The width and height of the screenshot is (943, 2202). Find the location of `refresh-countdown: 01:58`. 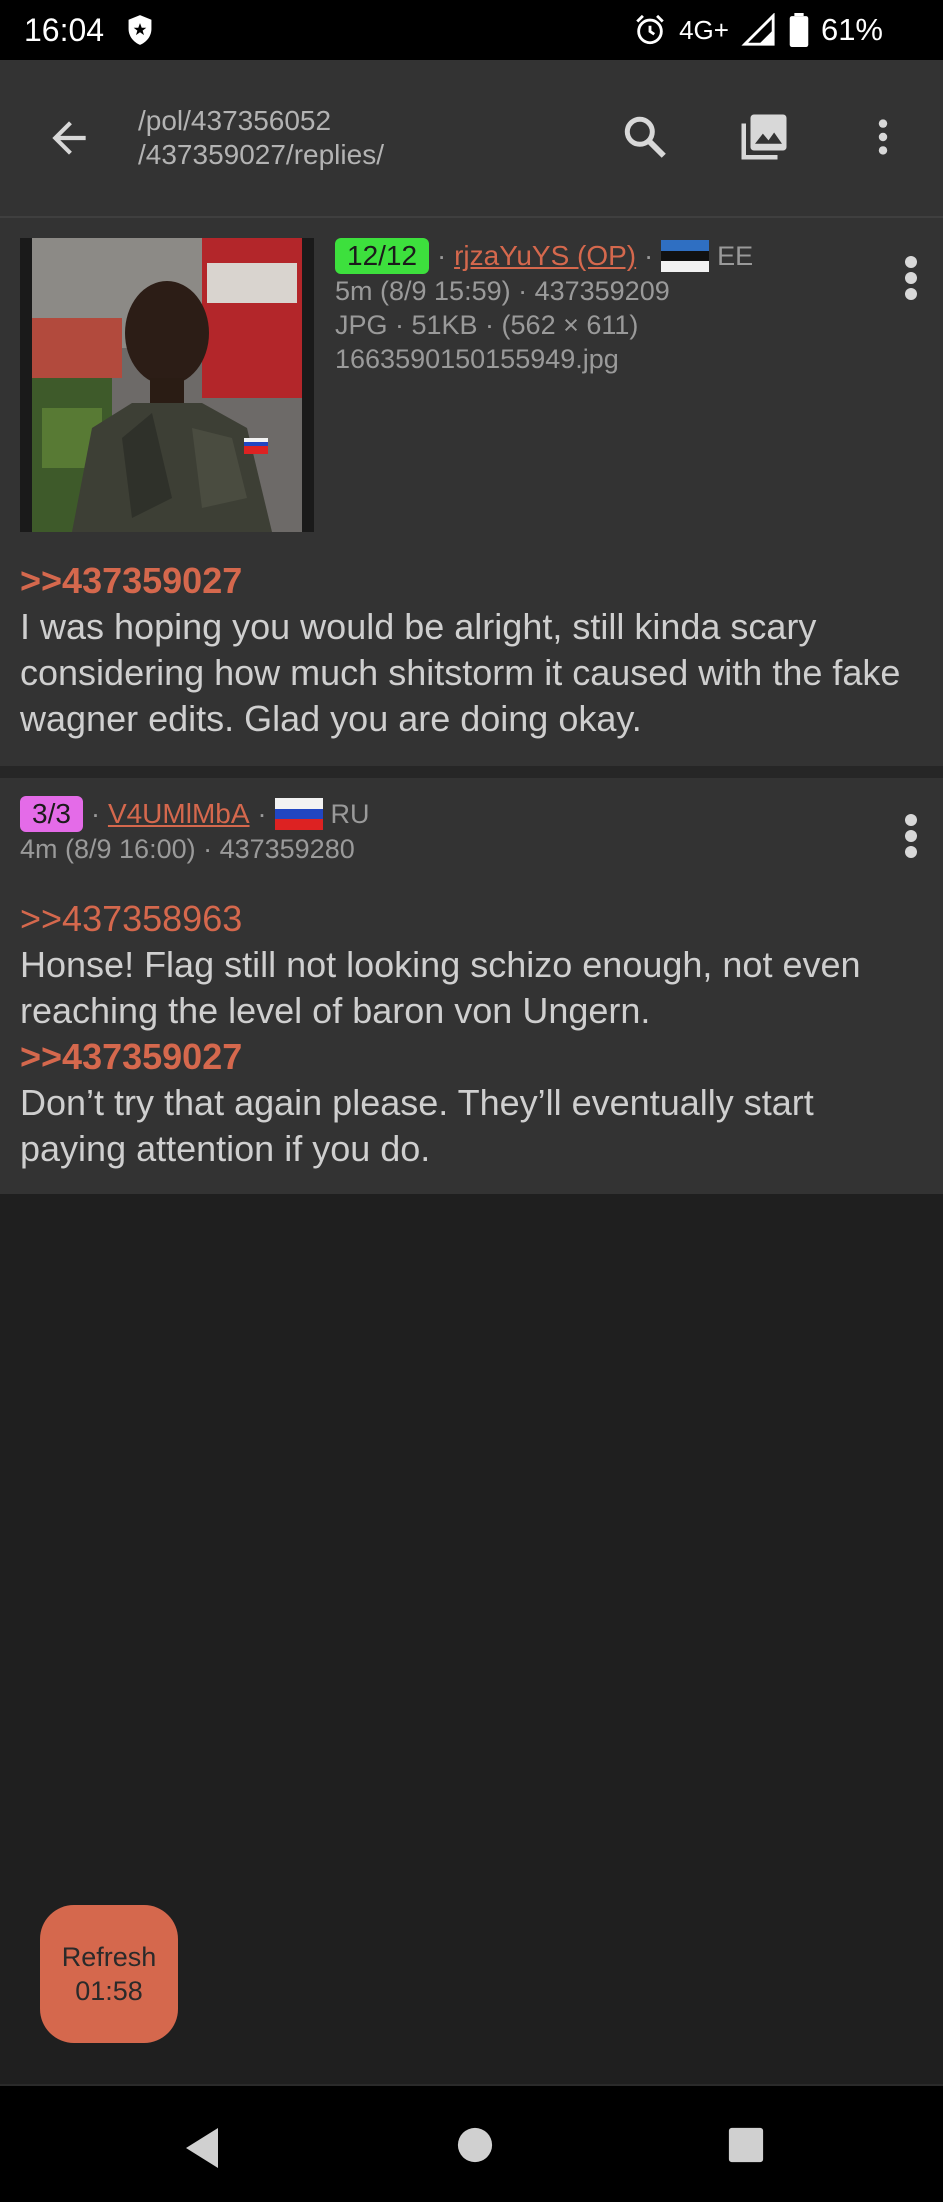

refresh-countdown: 01:58 is located at coordinates (109, 1991).